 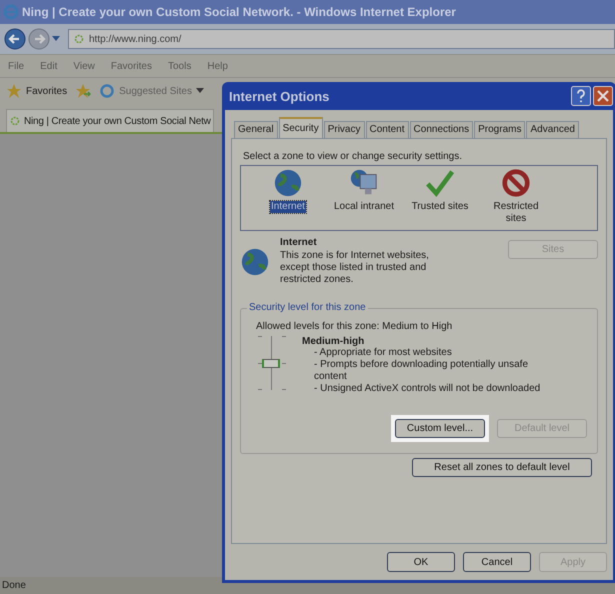 I want to click on security-level-slider, so click(x=272, y=363).